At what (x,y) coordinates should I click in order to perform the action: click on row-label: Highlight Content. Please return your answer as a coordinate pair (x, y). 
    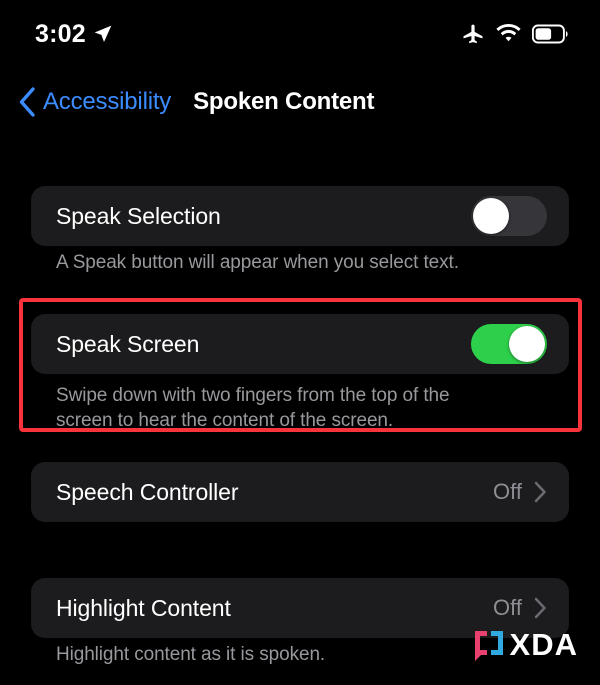
    Looking at the image, I should click on (143, 607).